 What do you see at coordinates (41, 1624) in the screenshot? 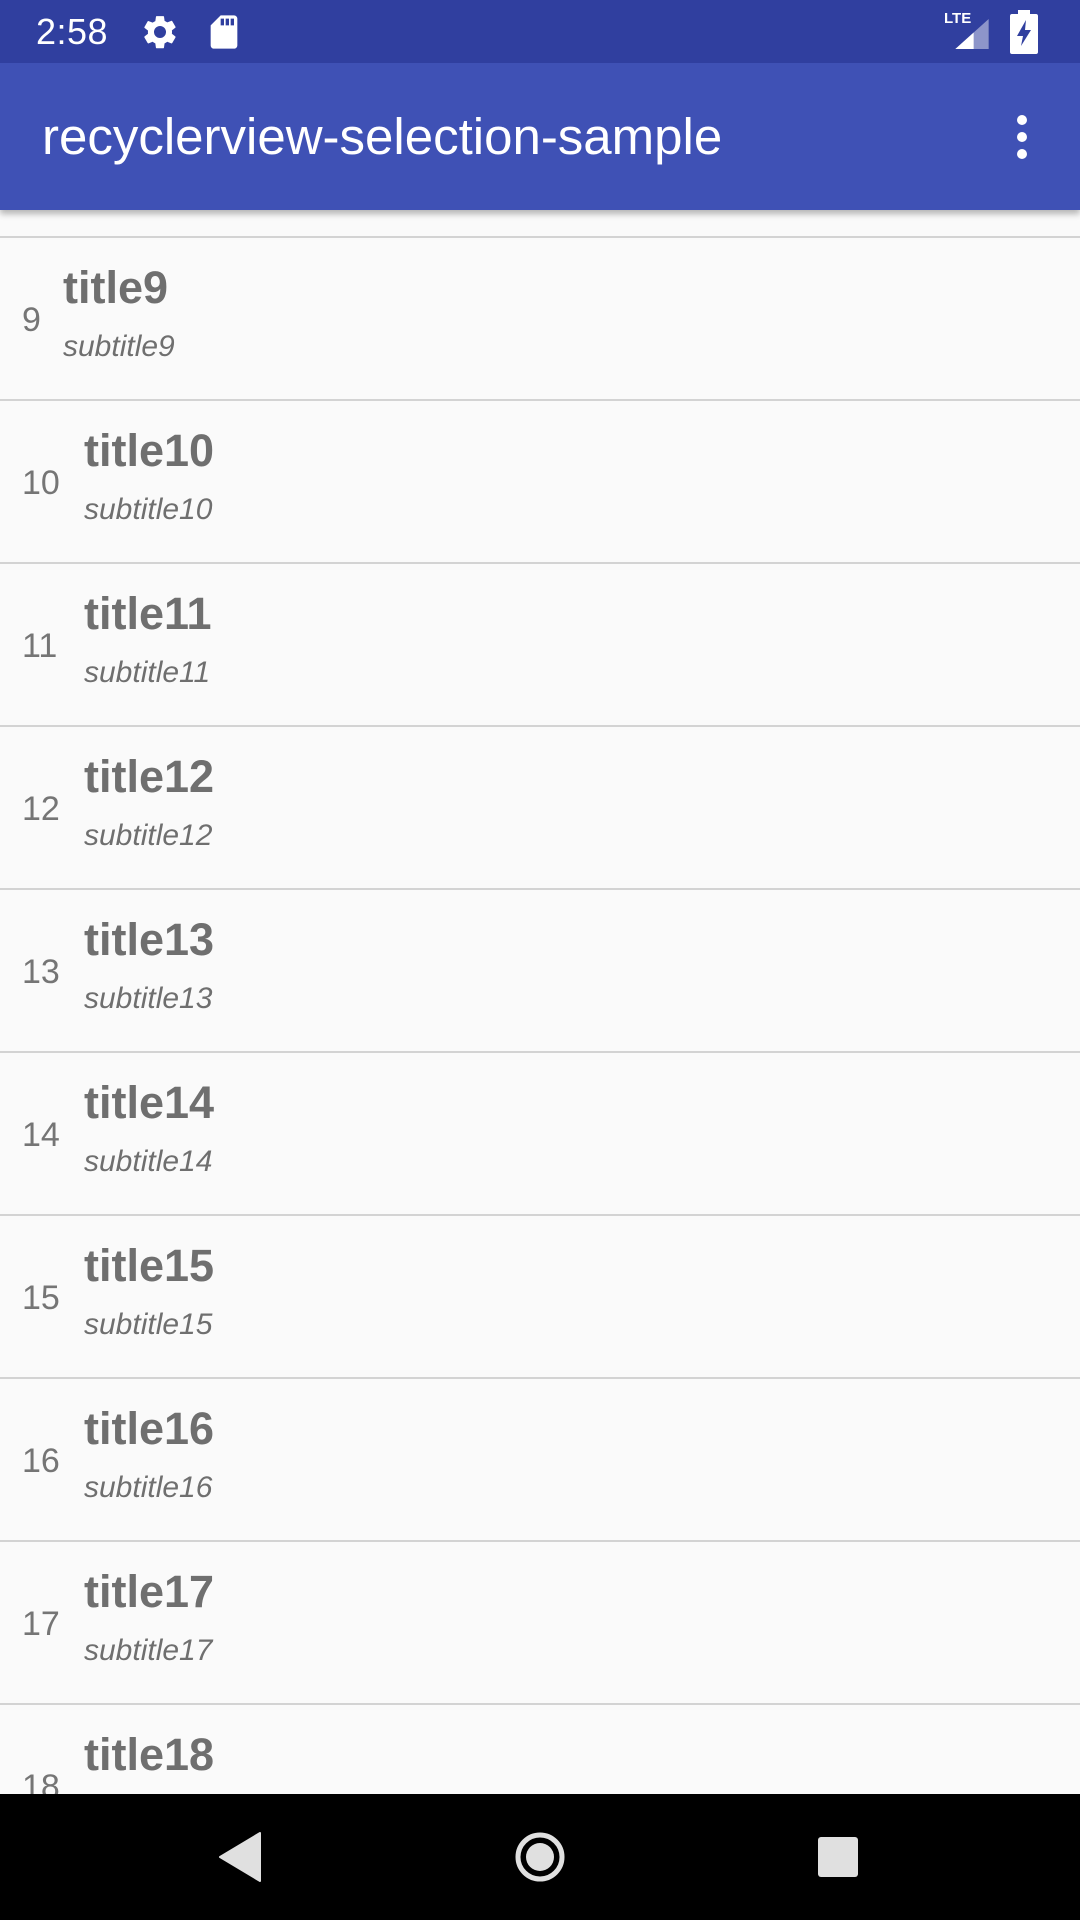
I see `item-number: 17` at bounding box center [41, 1624].